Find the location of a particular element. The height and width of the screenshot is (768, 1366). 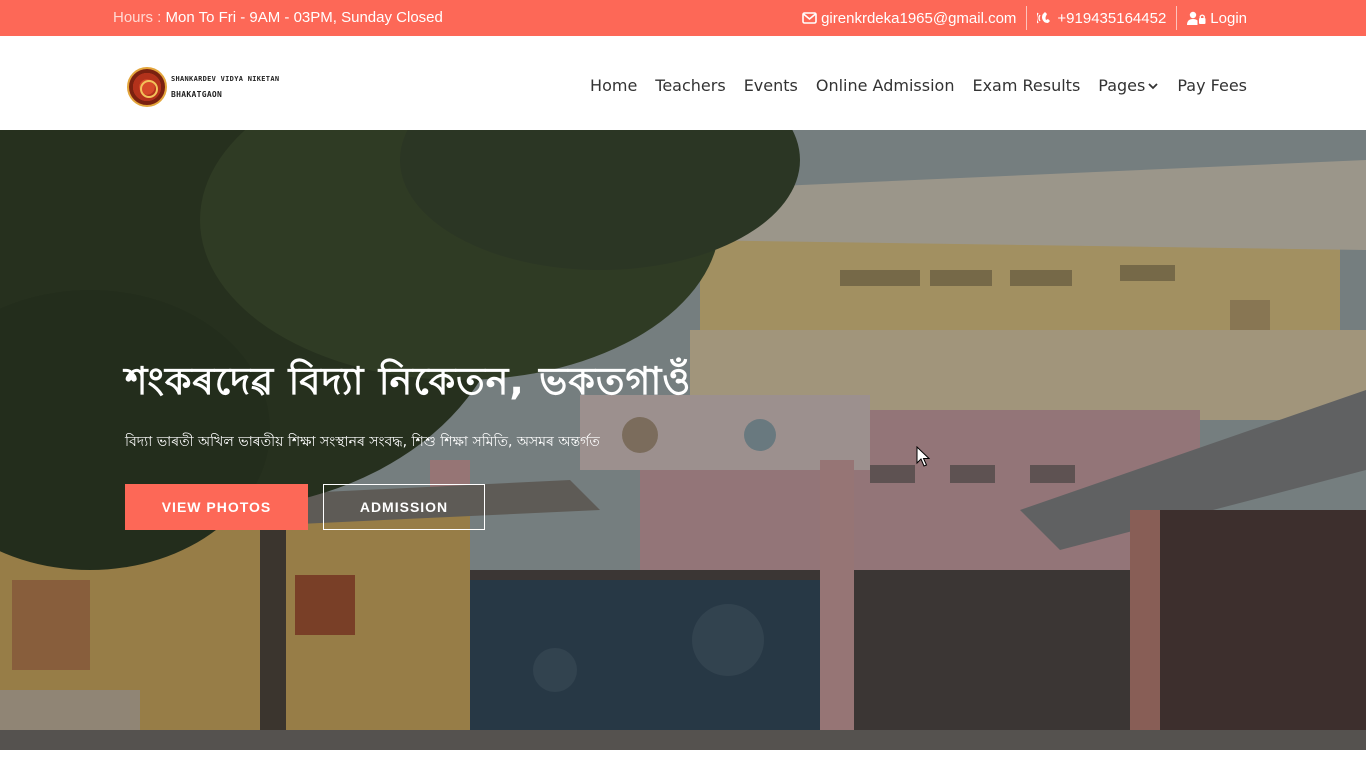

brand-location: BHAKATGAON is located at coordinates (197, 94).